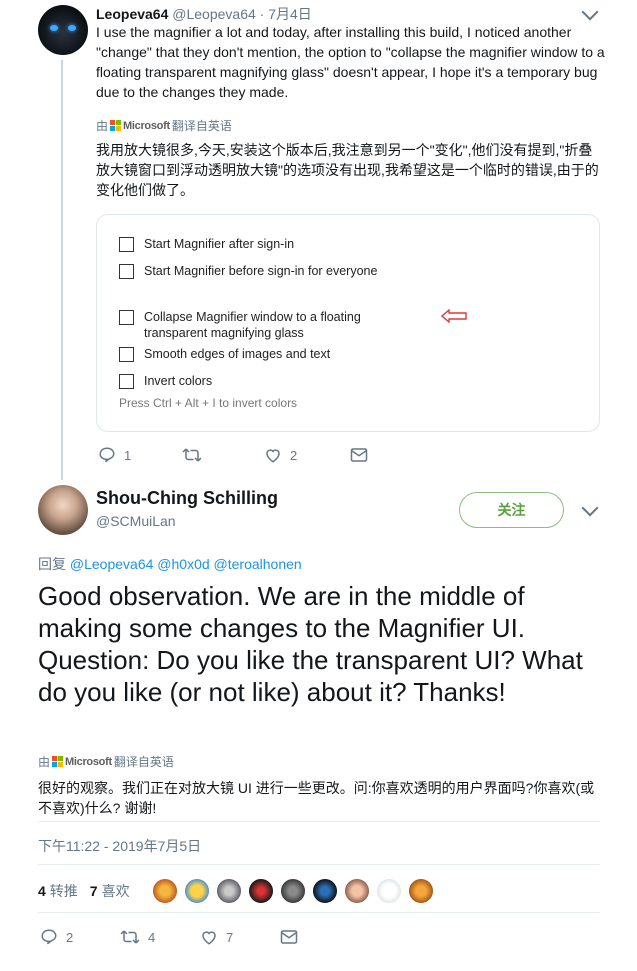  I want to click on tweet-header: Leopeva64 @Leopeva64 · 7月4日, so click(204, 14).